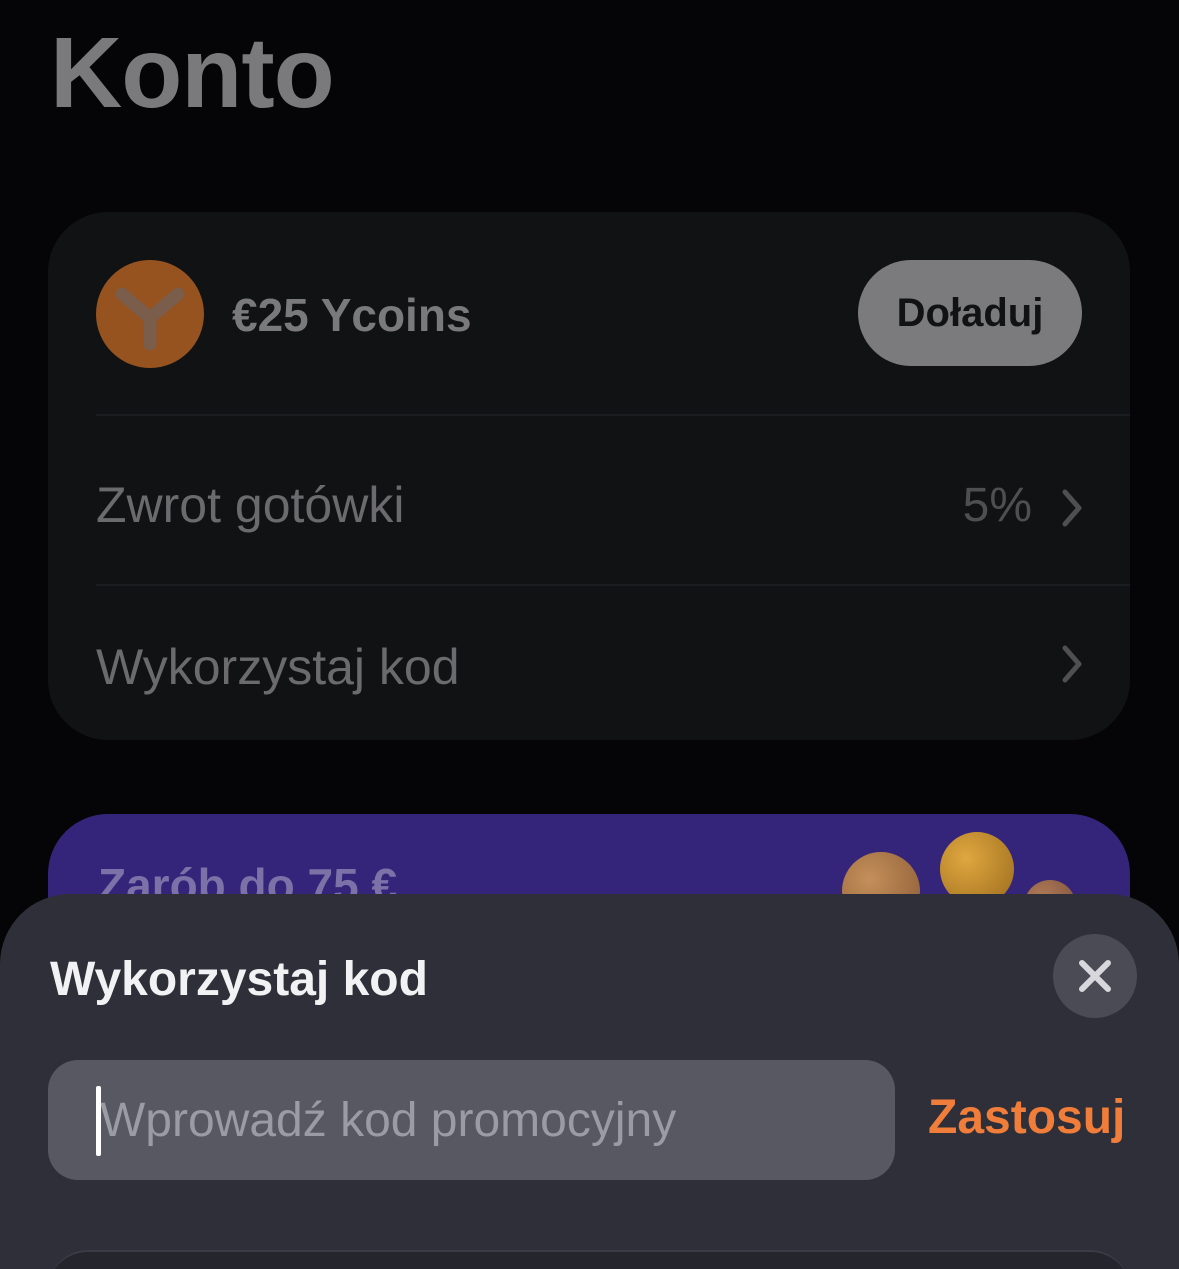  I want to click on close-button, so click(1095, 976).